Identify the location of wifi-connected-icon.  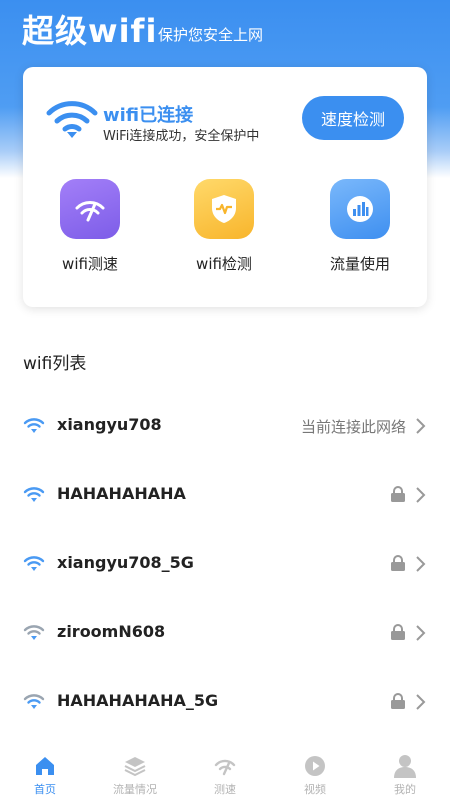
(72, 119).